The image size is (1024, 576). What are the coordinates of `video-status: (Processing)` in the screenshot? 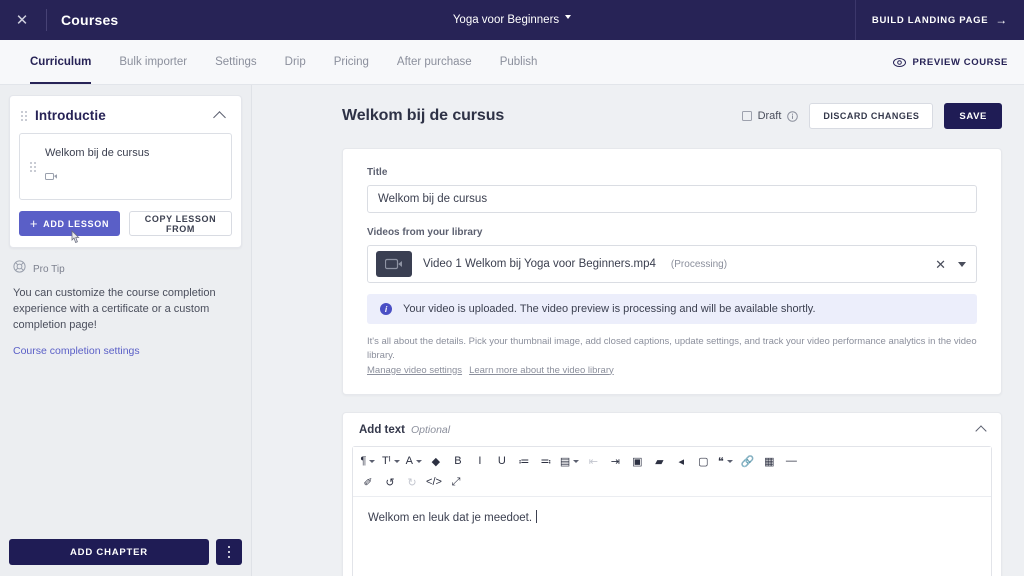 It's located at (699, 264).